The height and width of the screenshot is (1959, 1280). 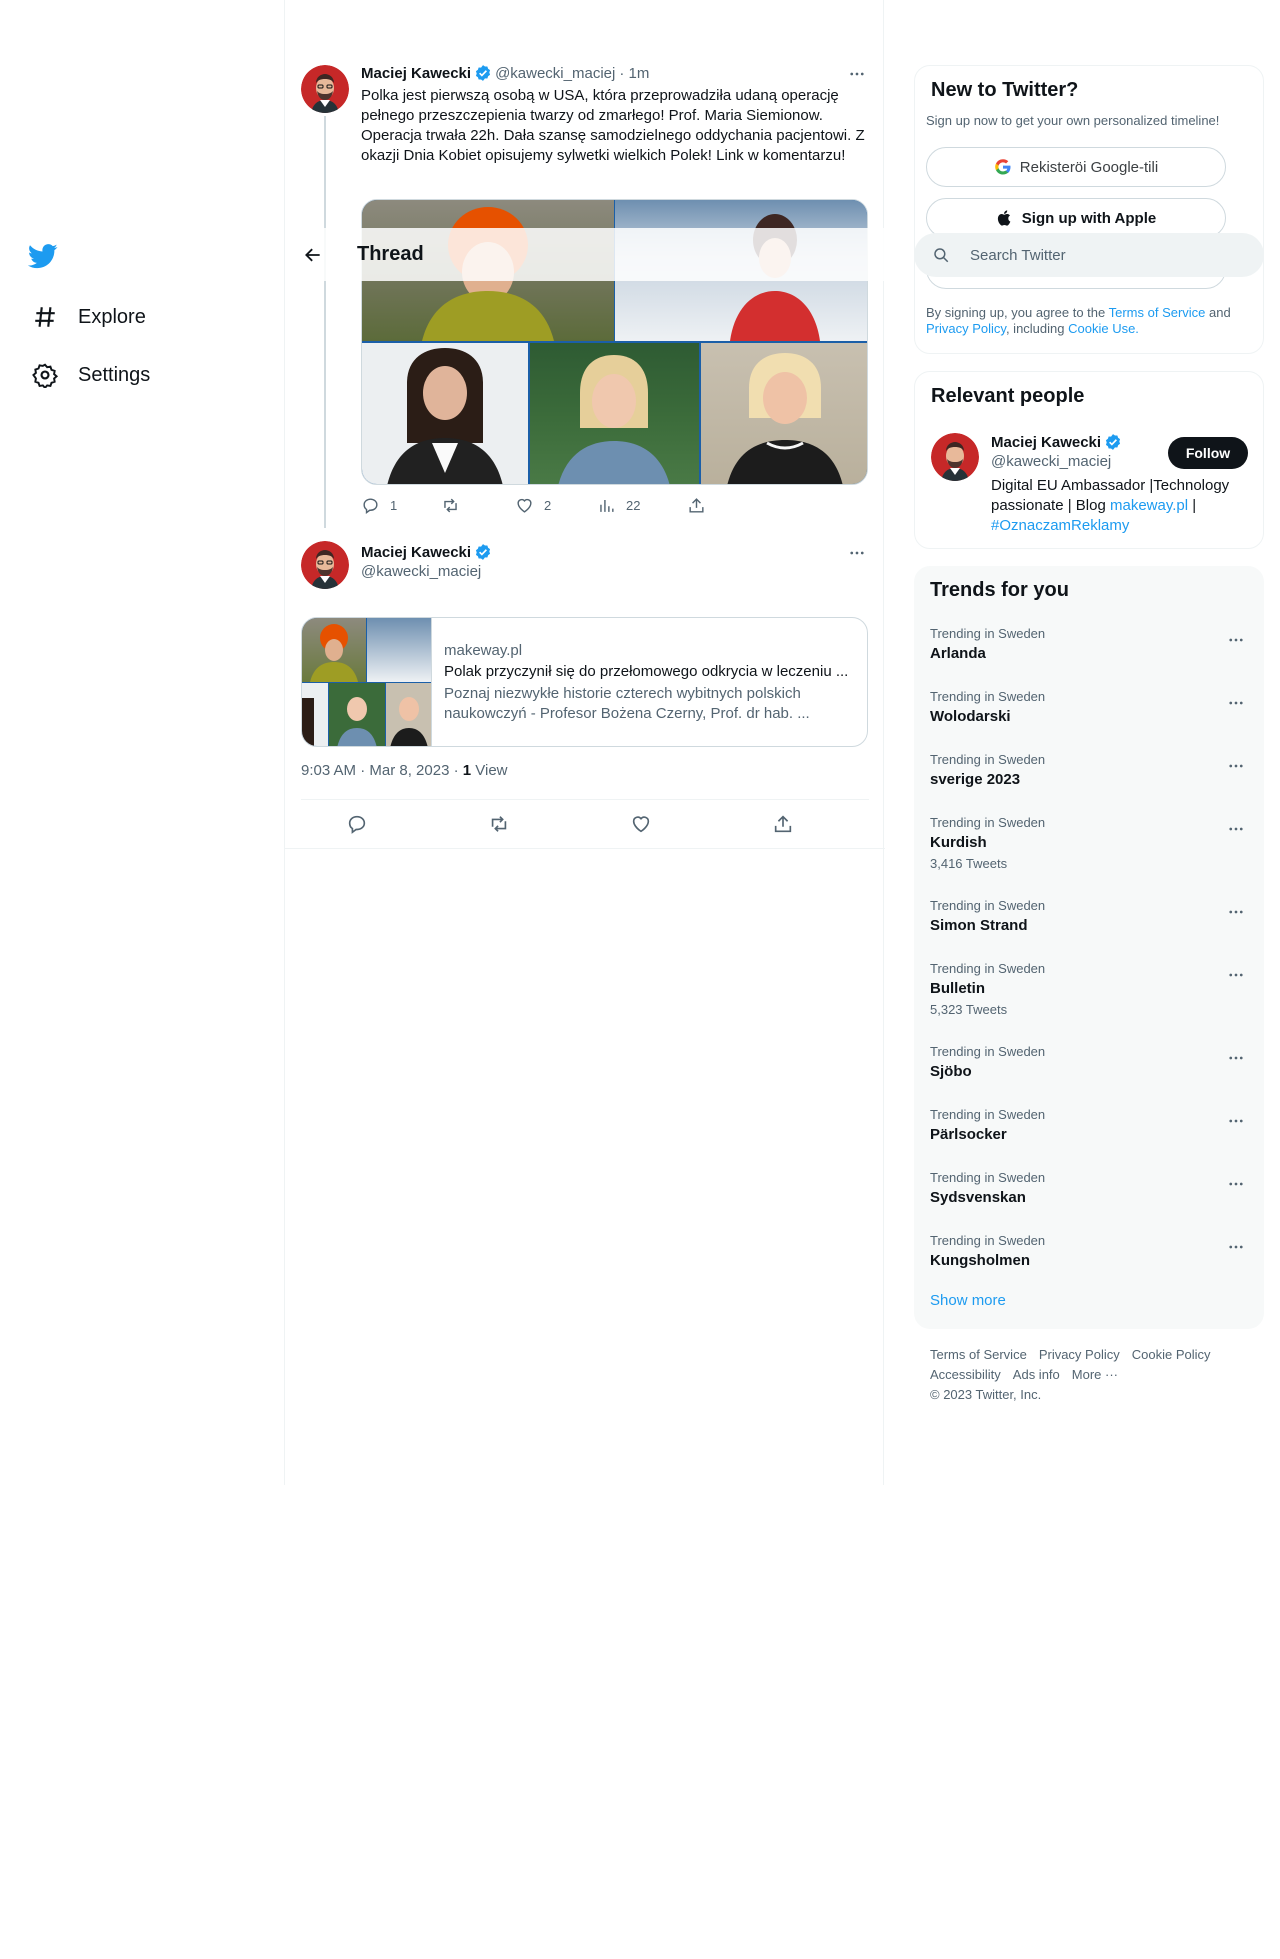 I want to click on cookie-use-link: Cookie Use., so click(x=1103, y=328).